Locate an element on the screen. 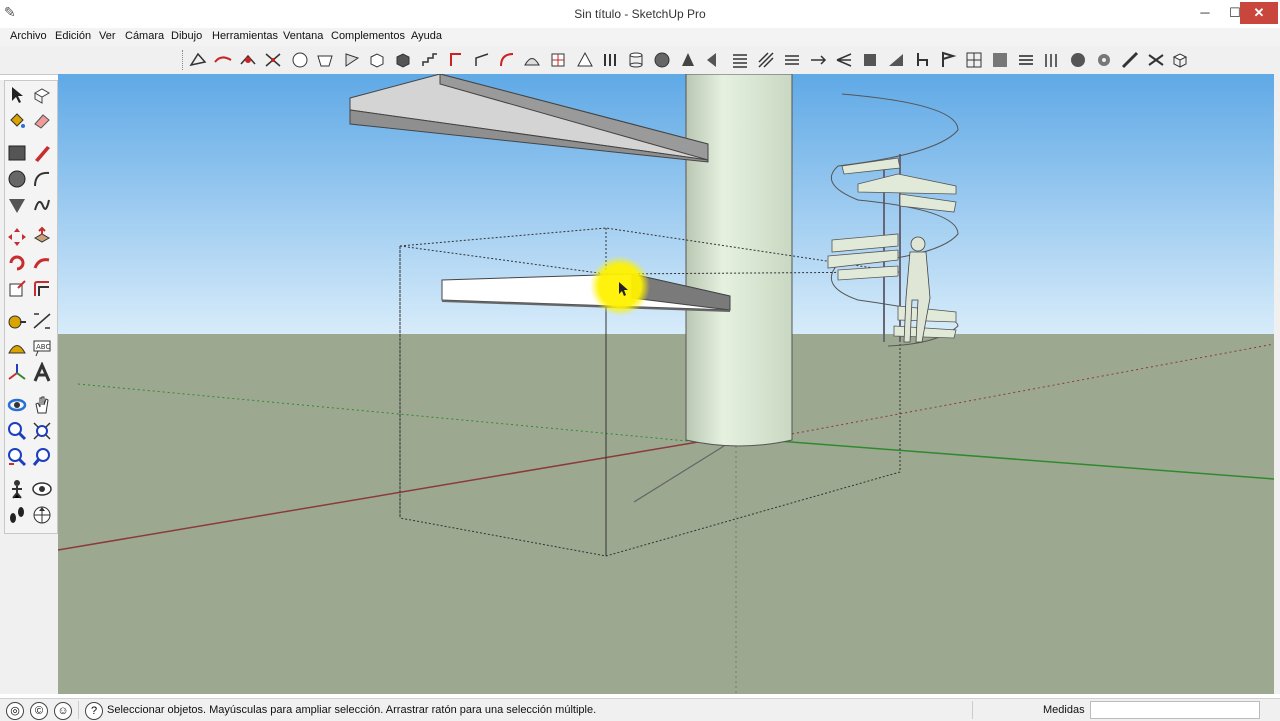 This screenshot has height=721, width=1280. sandbox-stamp-icon is located at coordinates (273, 60).